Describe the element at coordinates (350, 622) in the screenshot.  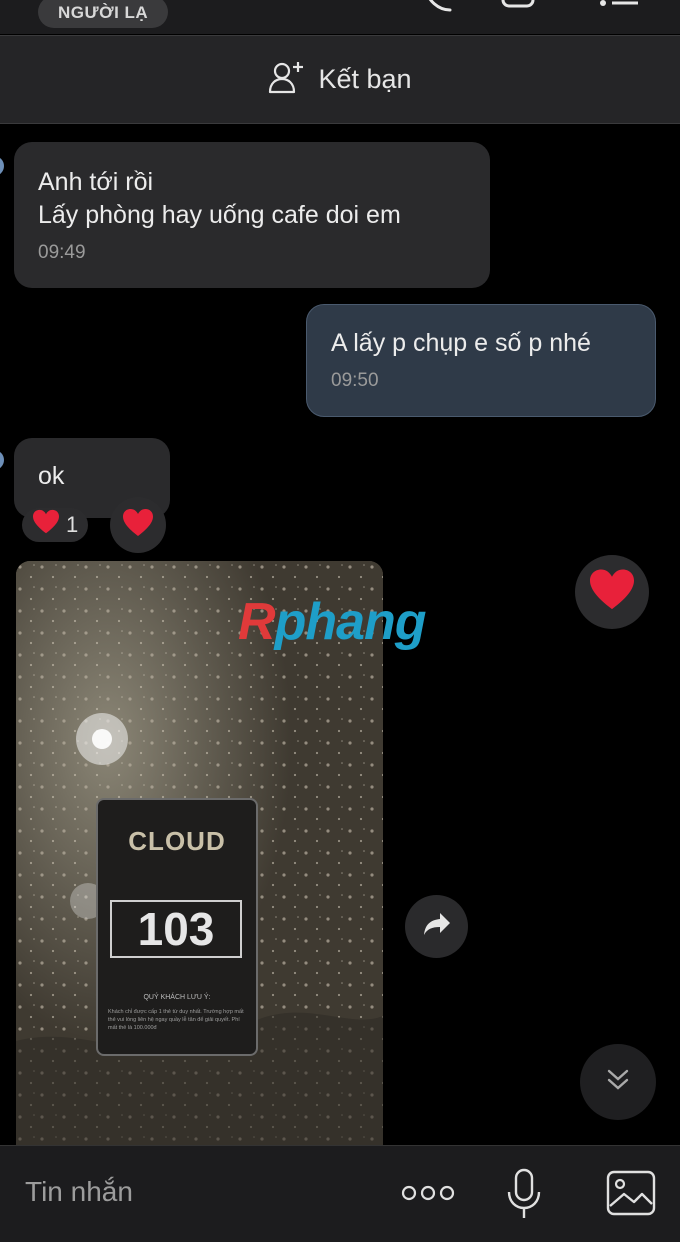
I see `watermark-rest: phang` at that location.